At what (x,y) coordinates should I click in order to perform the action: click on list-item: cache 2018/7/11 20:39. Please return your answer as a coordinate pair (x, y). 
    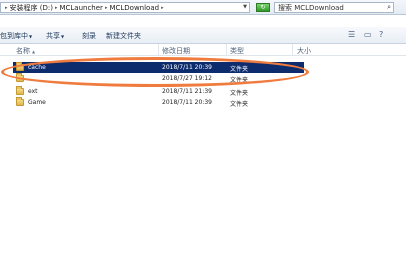
    Looking at the image, I should click on (120, 67).